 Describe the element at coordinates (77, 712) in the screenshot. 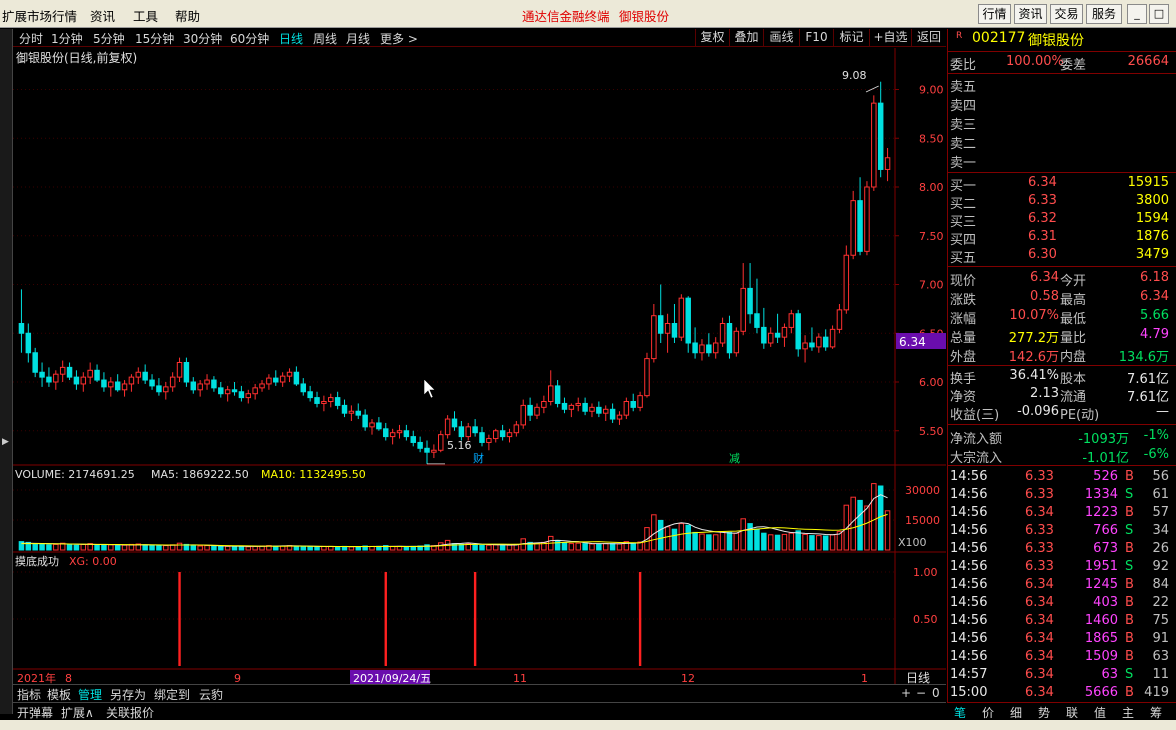

I see `expand-toggle: 扩展∧` at that location.